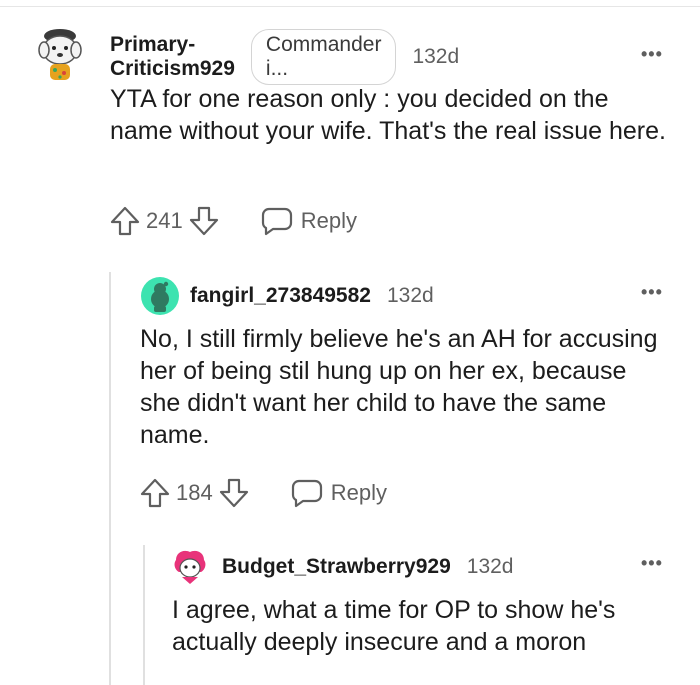  What do you see at coordinates (194, 492) in the screenshot?
I see `vote-count: 184` at bounding box center [194, 492].